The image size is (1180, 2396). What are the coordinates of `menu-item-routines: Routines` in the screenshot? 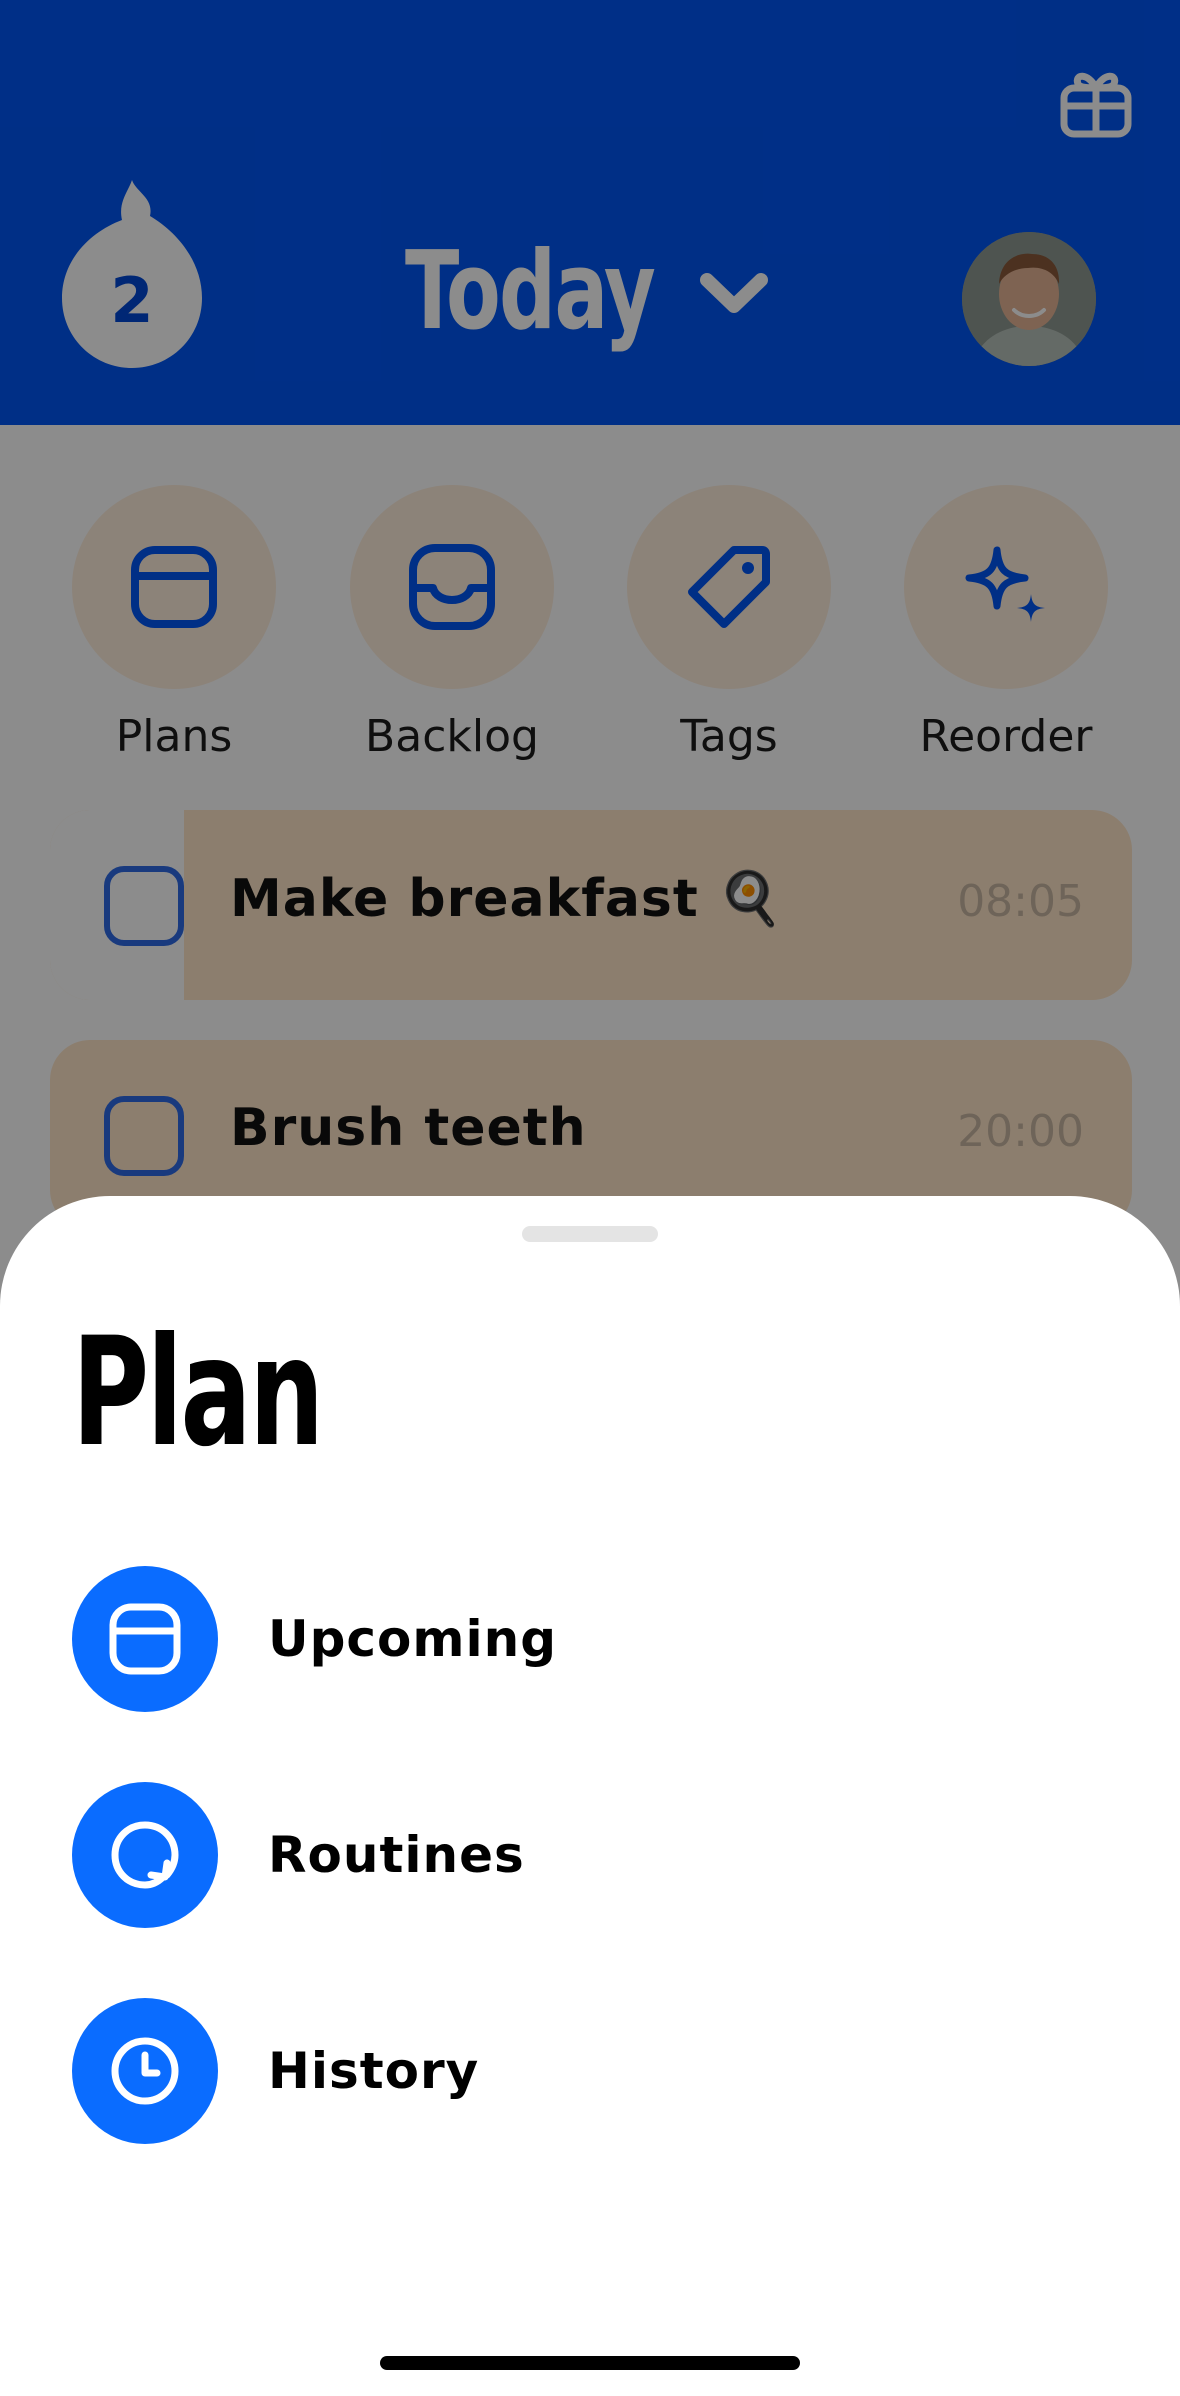 It's located at (592, 1855).